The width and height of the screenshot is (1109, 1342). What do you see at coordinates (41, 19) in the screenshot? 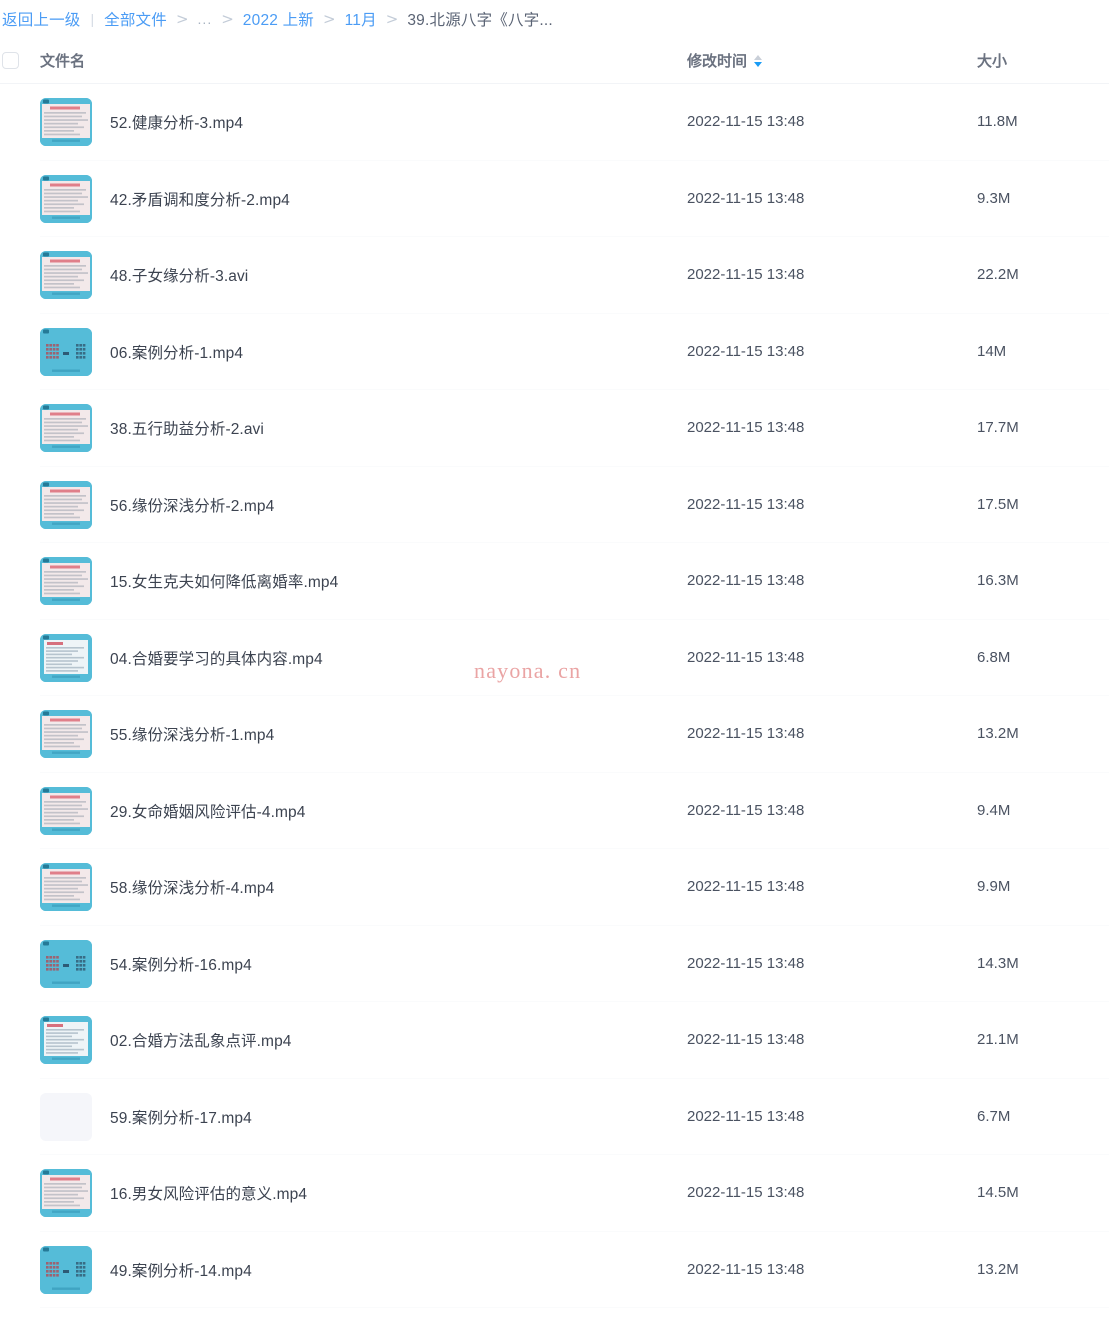
I see `breadcrumb-back-link: 返回上一级` at bounding box center [41, 19].